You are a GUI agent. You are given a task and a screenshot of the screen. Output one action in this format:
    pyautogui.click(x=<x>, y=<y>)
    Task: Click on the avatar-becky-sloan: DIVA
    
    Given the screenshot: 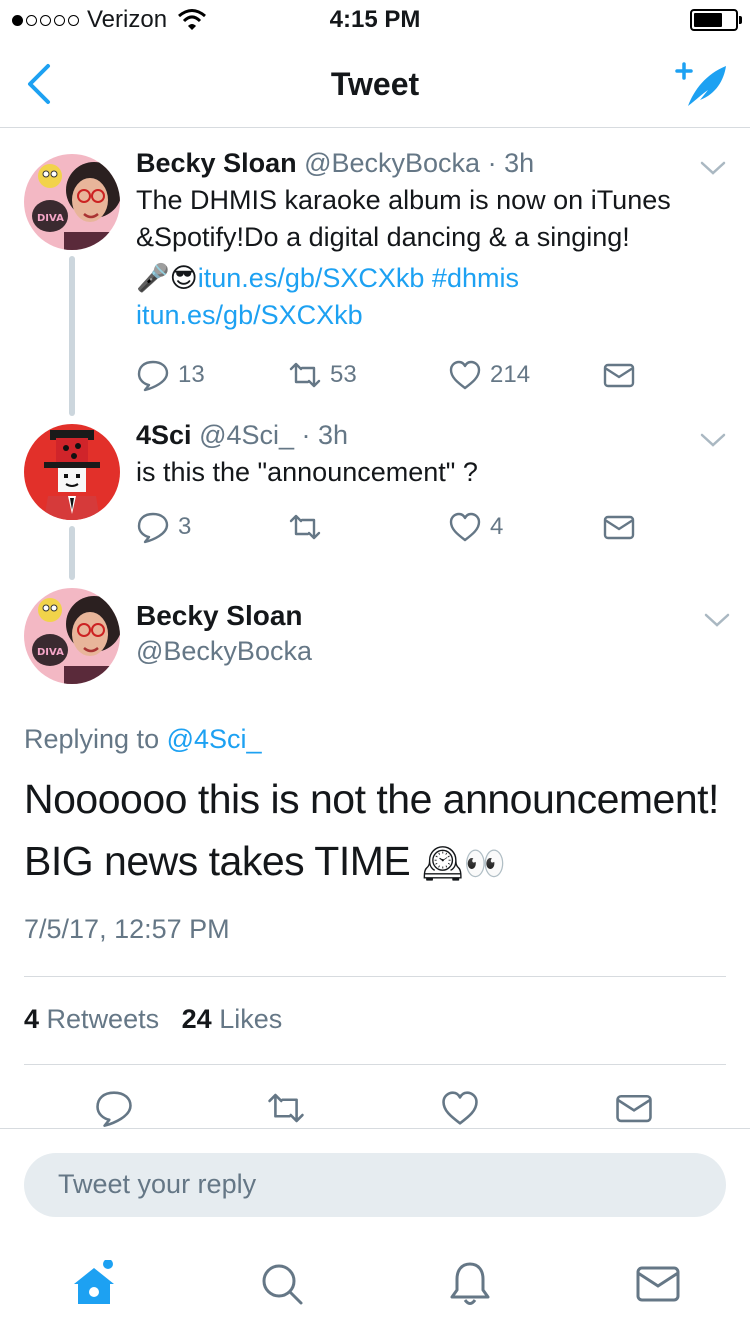 What is the action you would take?
    pyautogui.click(x=72, y=202)
    